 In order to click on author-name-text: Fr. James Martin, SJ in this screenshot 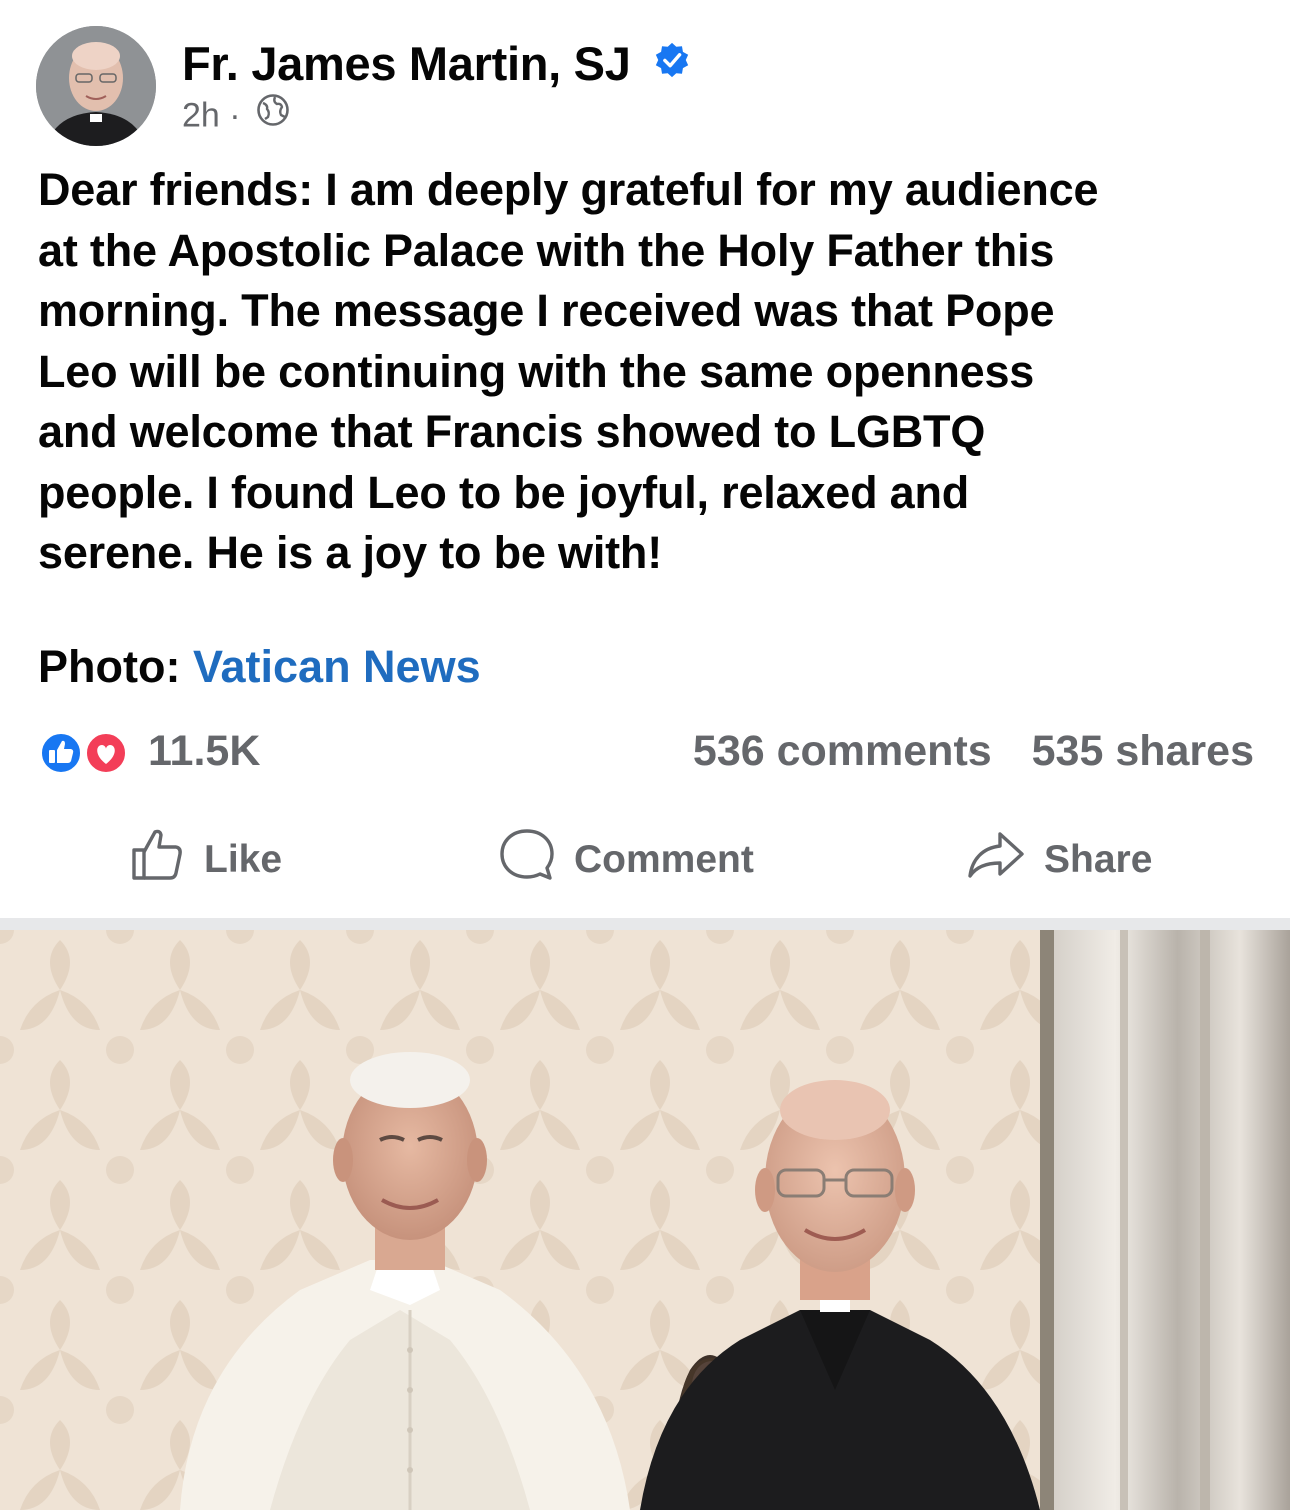, I will do `click(406, 63)`.